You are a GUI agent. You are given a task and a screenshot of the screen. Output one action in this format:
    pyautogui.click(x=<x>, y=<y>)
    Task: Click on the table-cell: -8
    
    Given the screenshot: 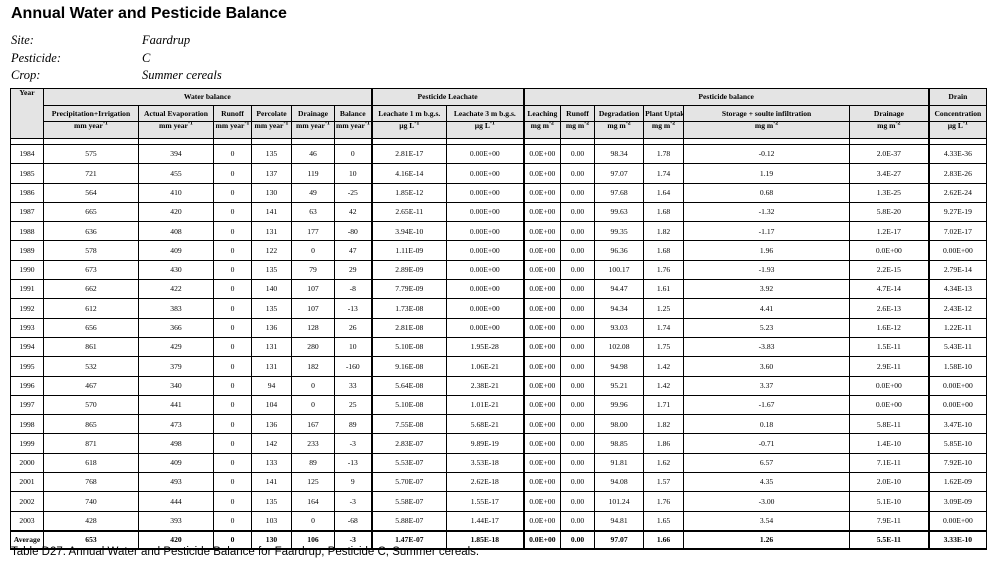 What is the action you would take?
    pyautogui.click(x=353, y=289)
    